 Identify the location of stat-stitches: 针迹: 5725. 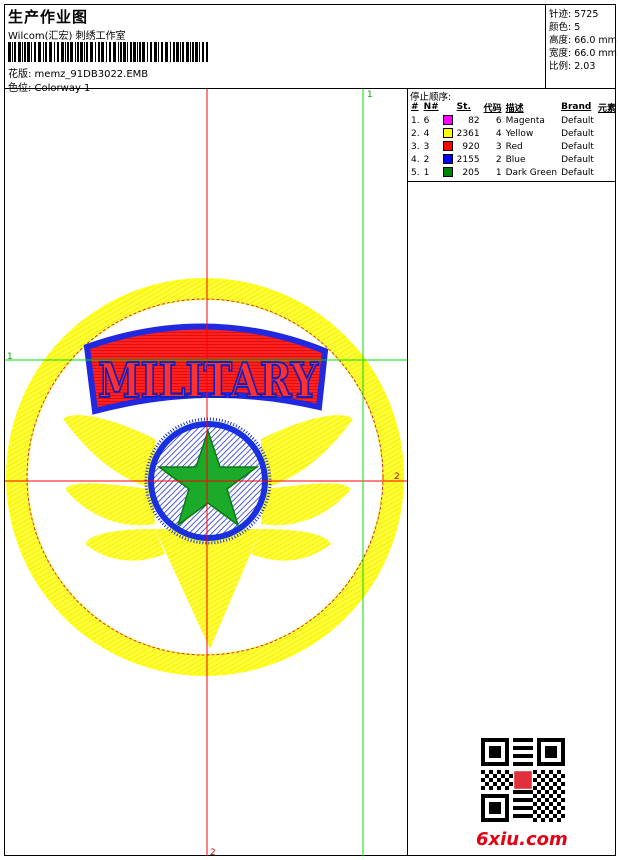
(574, 14).